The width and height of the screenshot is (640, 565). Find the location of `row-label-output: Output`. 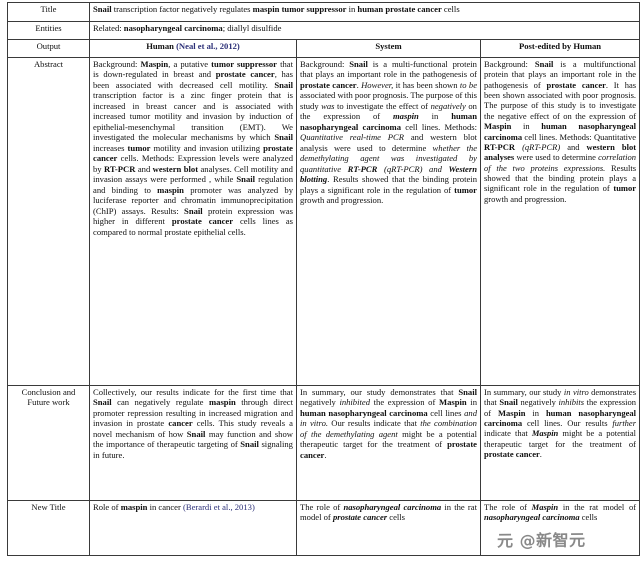

row-label-output: Output is located at coordinates (48, 48).